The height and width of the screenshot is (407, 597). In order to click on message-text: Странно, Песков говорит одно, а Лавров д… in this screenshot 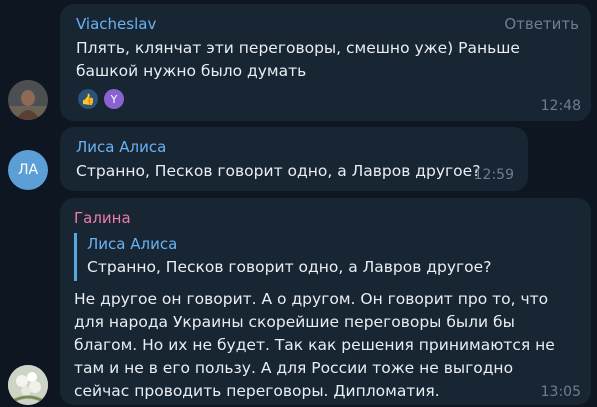, I will do `click(278, 171)`.